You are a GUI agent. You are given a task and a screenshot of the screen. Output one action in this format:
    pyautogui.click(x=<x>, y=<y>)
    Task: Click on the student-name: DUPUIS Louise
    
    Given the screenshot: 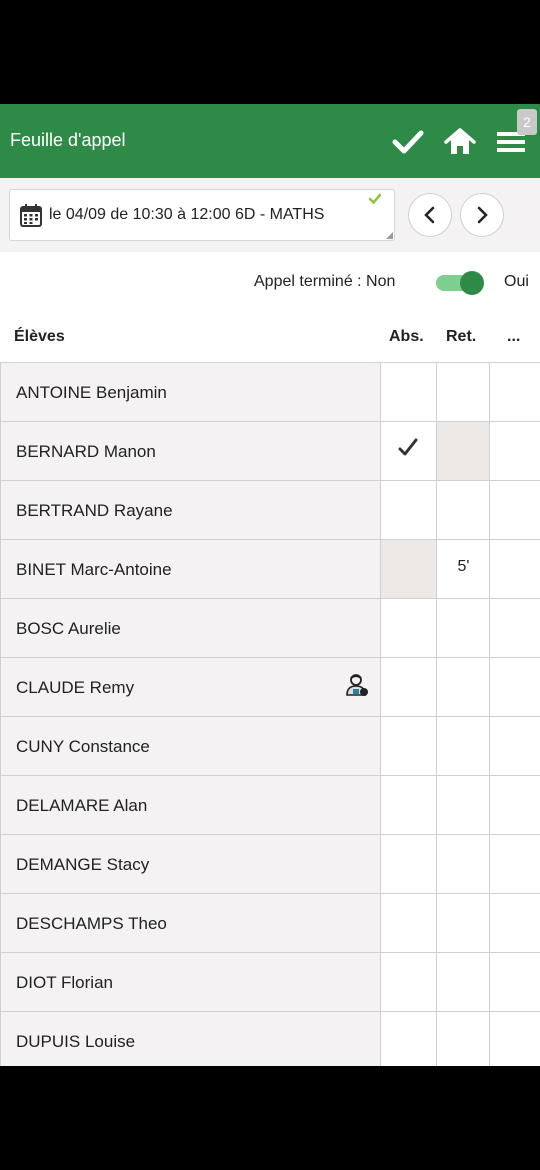 What is the action you would take?
    pyautogui.click(x=76, y=1041)
    